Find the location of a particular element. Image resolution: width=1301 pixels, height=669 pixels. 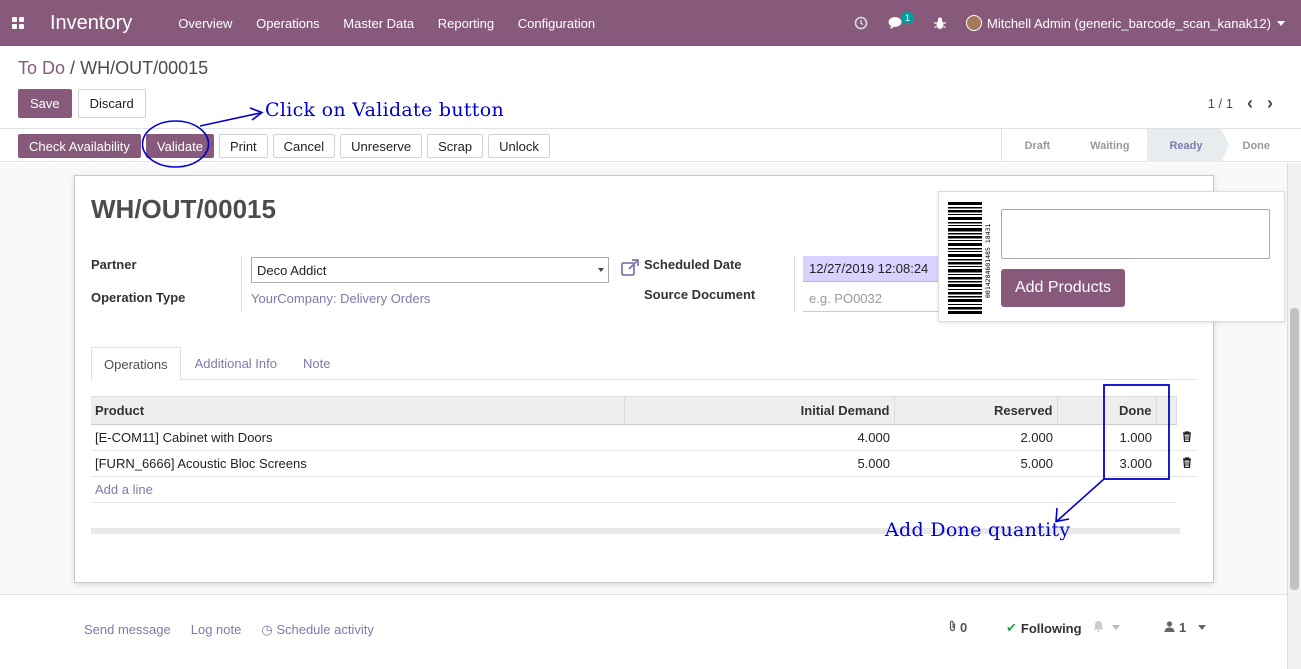

attachments-counter: 0 is located at coordinates (957, 627).